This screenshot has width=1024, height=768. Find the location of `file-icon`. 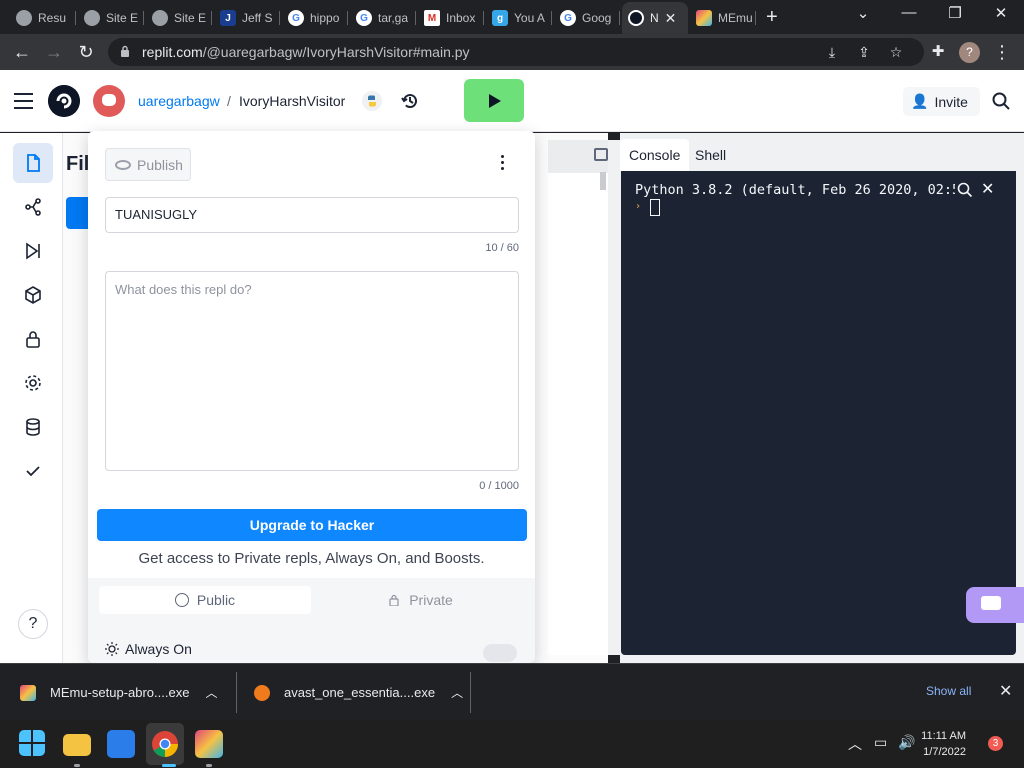

file-icon is located at coordinates (33, 163).